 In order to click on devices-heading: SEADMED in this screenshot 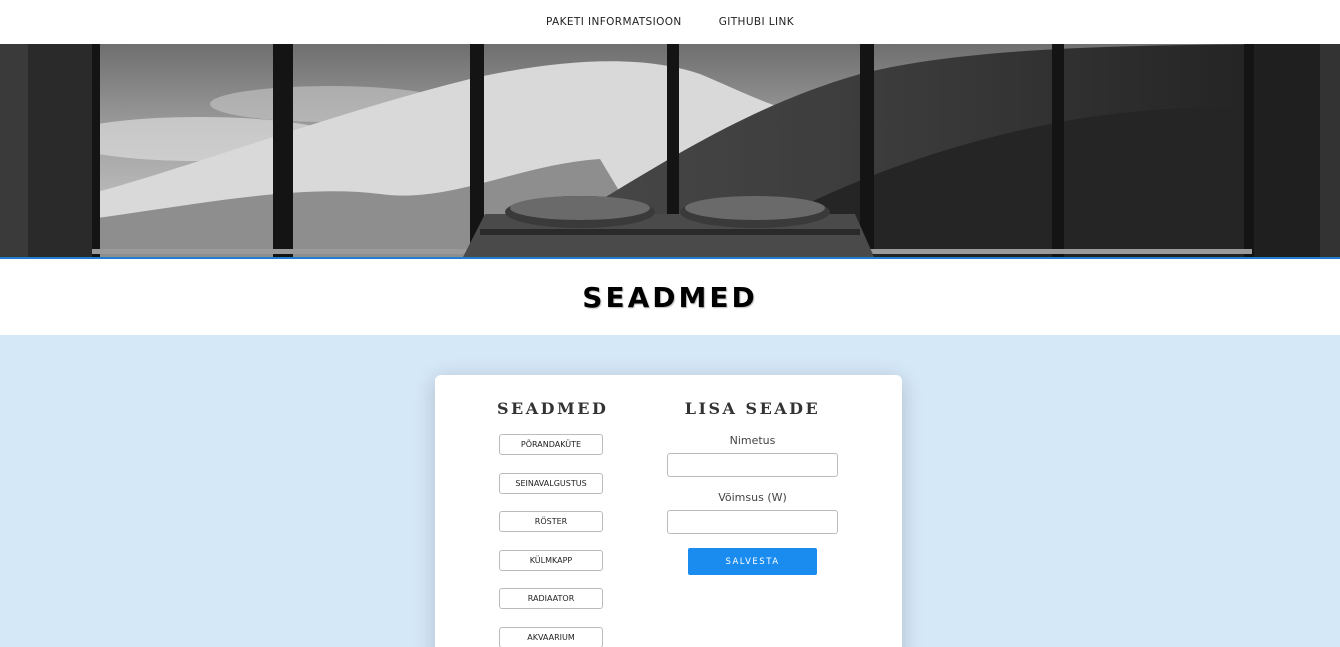, I will do `click(553, 408)`.